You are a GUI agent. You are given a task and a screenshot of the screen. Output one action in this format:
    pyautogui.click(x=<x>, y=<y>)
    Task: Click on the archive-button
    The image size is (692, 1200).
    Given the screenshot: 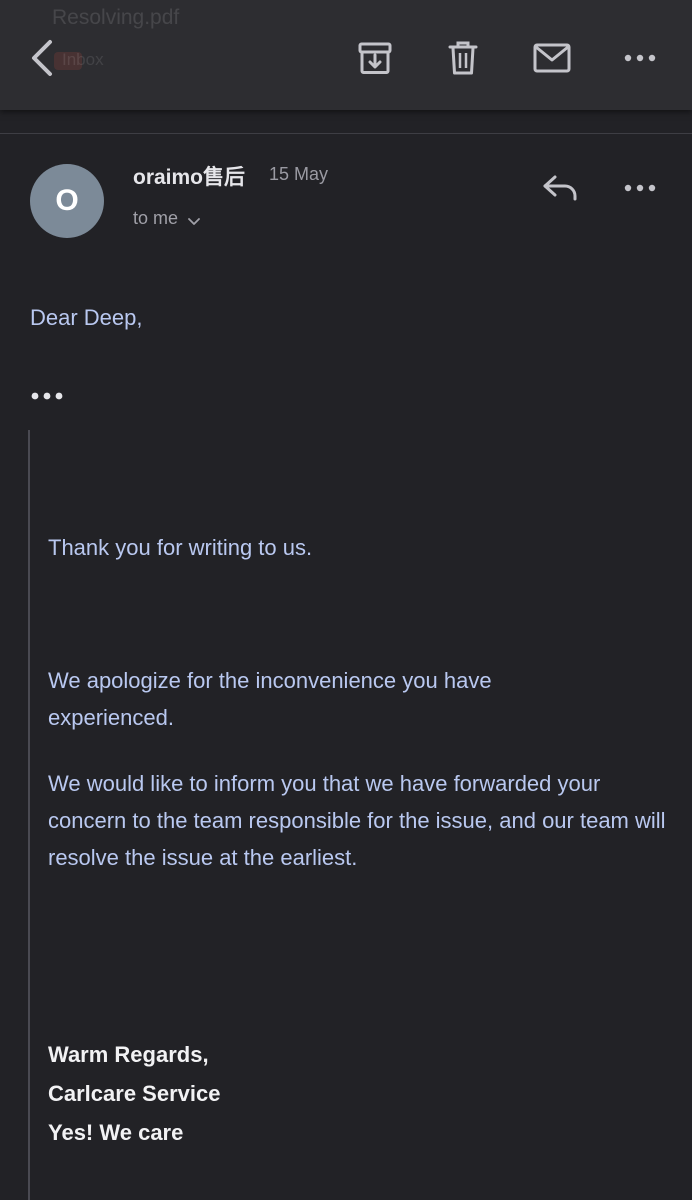 What is the action you would take?
    pyautogui.click(x=375, y=58)
    